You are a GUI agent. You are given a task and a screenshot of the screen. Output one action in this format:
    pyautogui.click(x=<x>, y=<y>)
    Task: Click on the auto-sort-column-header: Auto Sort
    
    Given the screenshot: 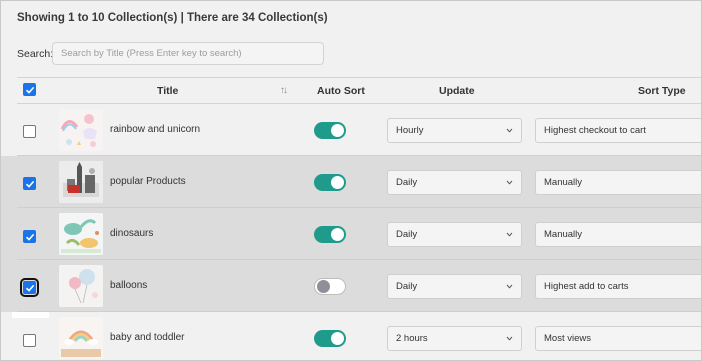 What is the action you would take?
    pyautogui.click(x=341, y=91)
    